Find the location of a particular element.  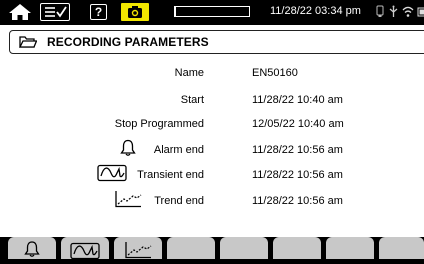

param-value: 12/05/22 10:40 am is located at coordinates (298, 124).